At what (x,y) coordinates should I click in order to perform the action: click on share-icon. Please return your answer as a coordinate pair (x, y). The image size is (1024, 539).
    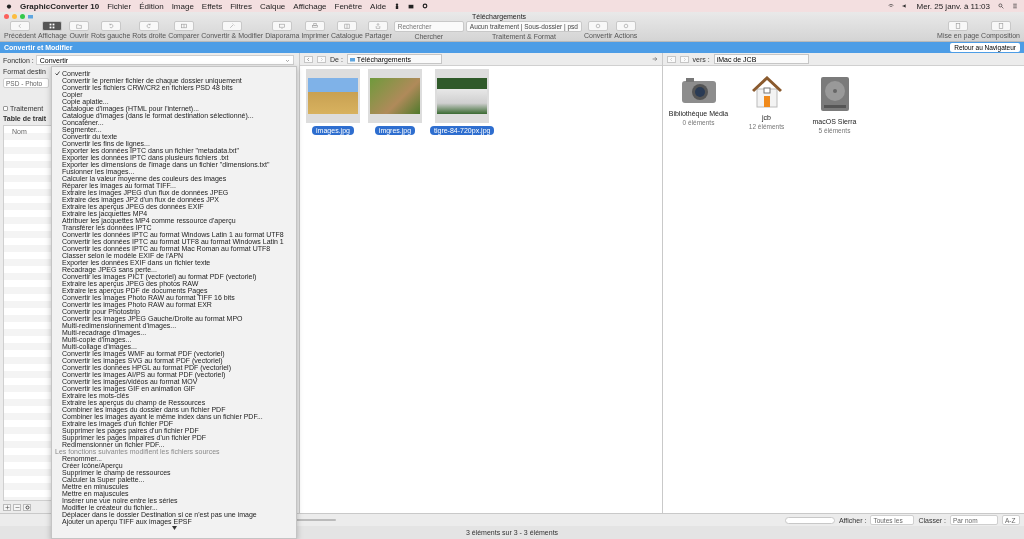
    Looking at the image, I should click on (378, 26).